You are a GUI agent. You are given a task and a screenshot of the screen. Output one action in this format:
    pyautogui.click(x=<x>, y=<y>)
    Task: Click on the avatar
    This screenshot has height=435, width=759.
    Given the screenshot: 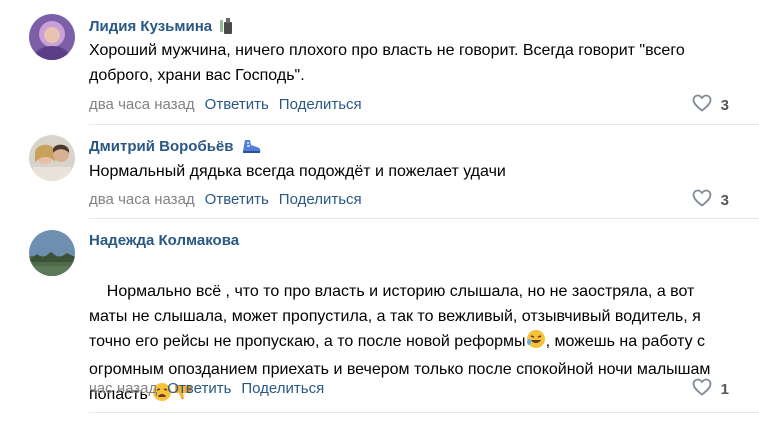 What is the action you would take?
    pyautogui.click(x=52, y=253)
    